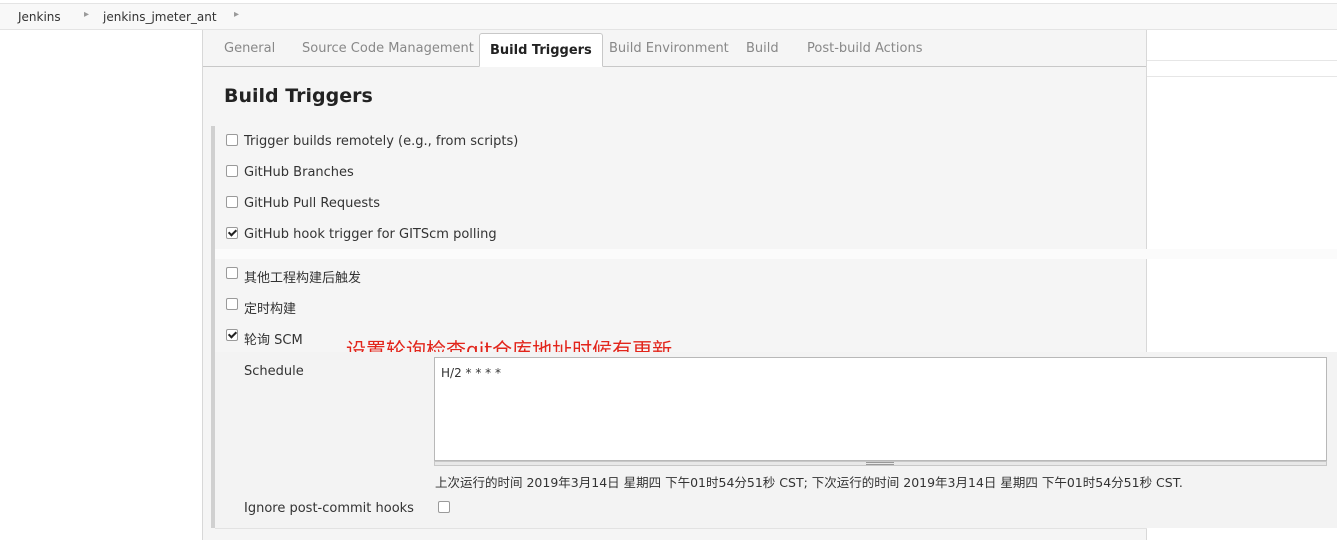 The width and height of the screenshot is (1337, 540). Describe the element at coordinates (232, 171) in the screenshot. I see `github-branches-checkbox` at that location.